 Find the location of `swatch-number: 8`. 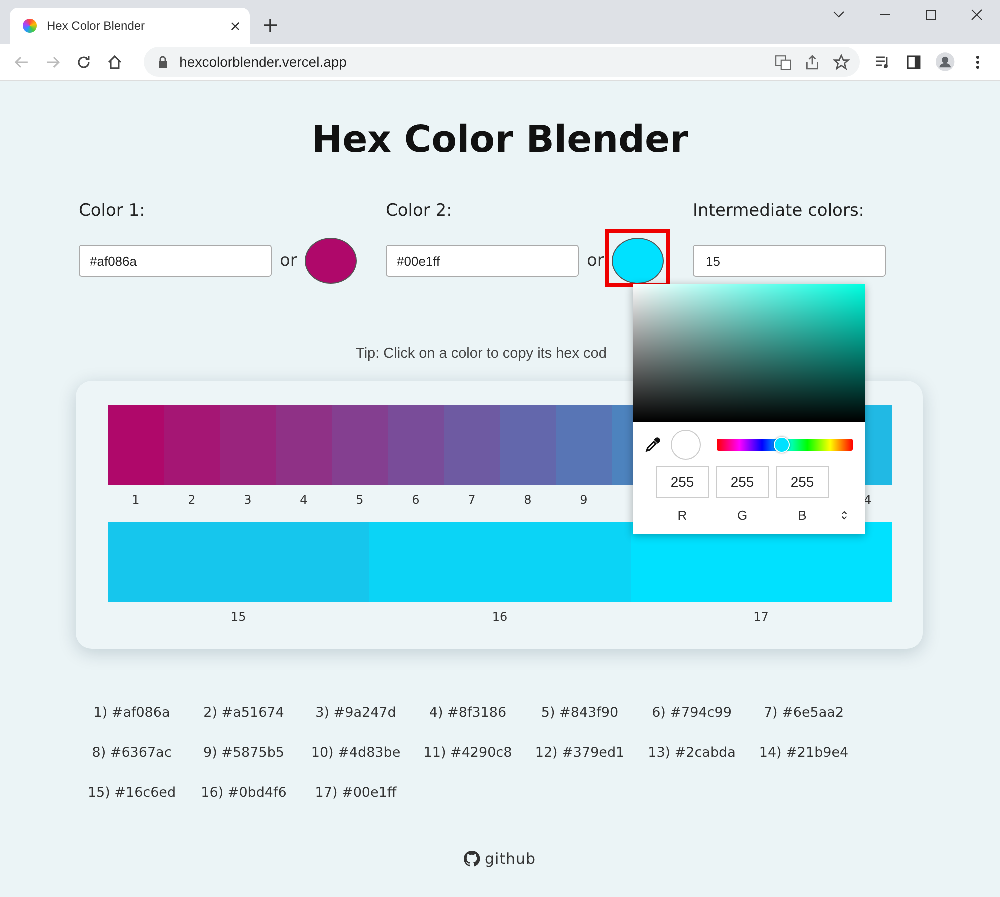

swatch-number: 8 is located at coordinates (528, 499).